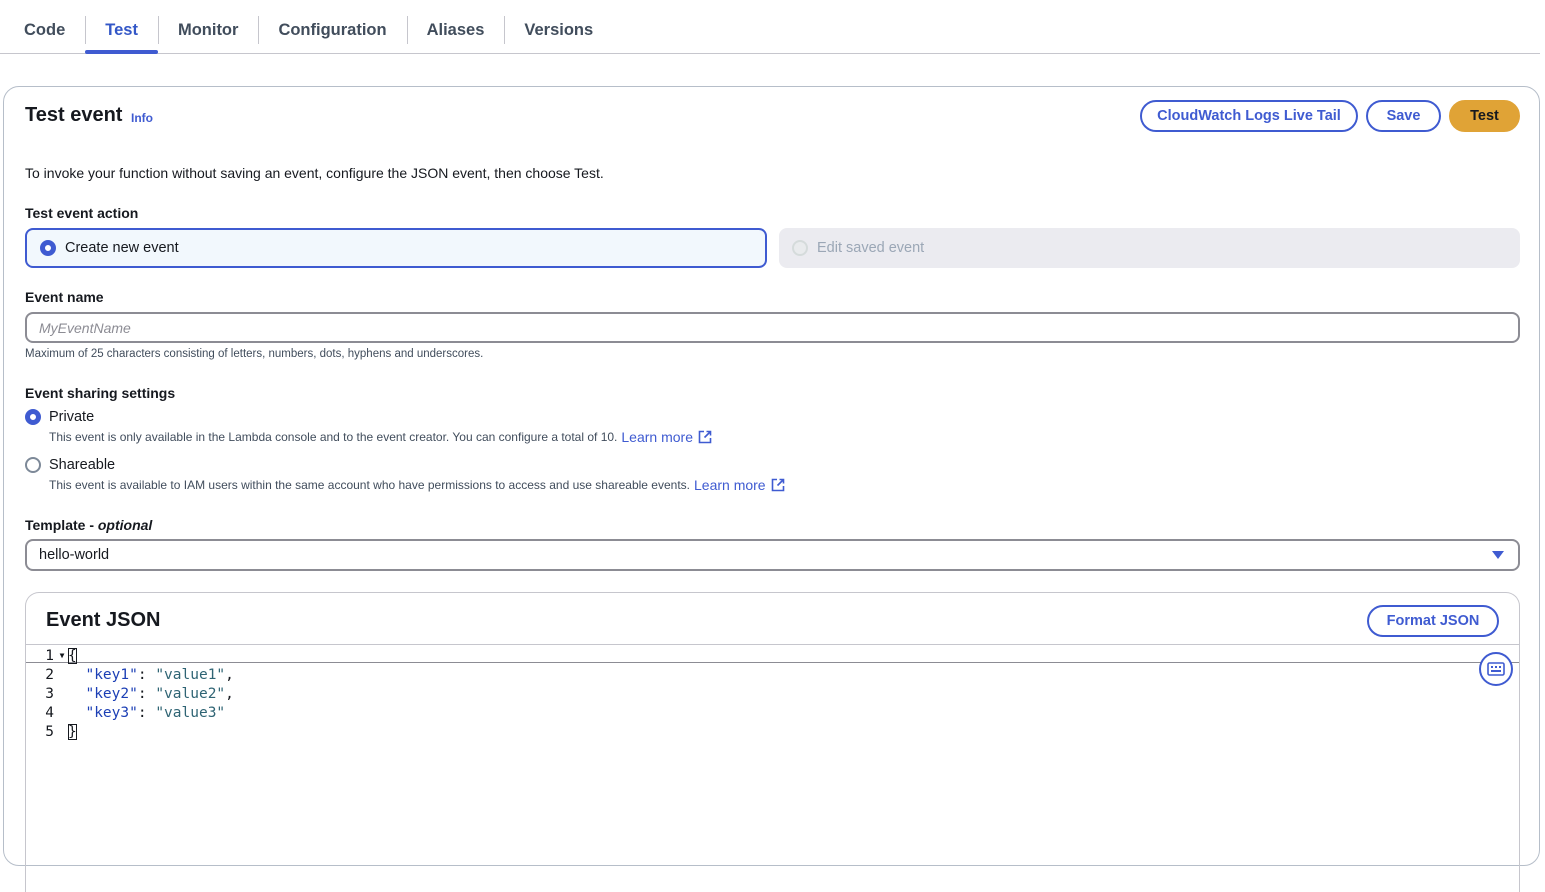 This screenshot has width=1545, height=892. I want to click on tab-label: Aliases, so click(455, 29).